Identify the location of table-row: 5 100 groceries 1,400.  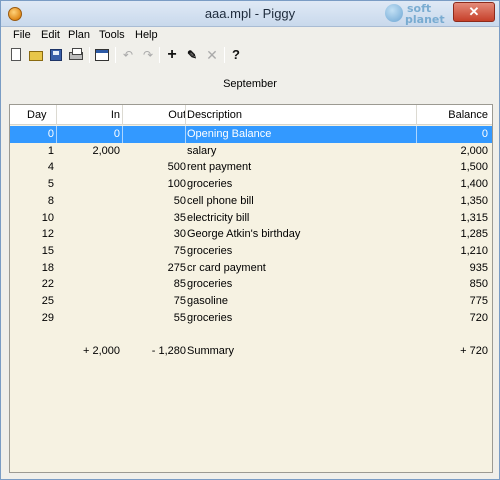
(251, 184).